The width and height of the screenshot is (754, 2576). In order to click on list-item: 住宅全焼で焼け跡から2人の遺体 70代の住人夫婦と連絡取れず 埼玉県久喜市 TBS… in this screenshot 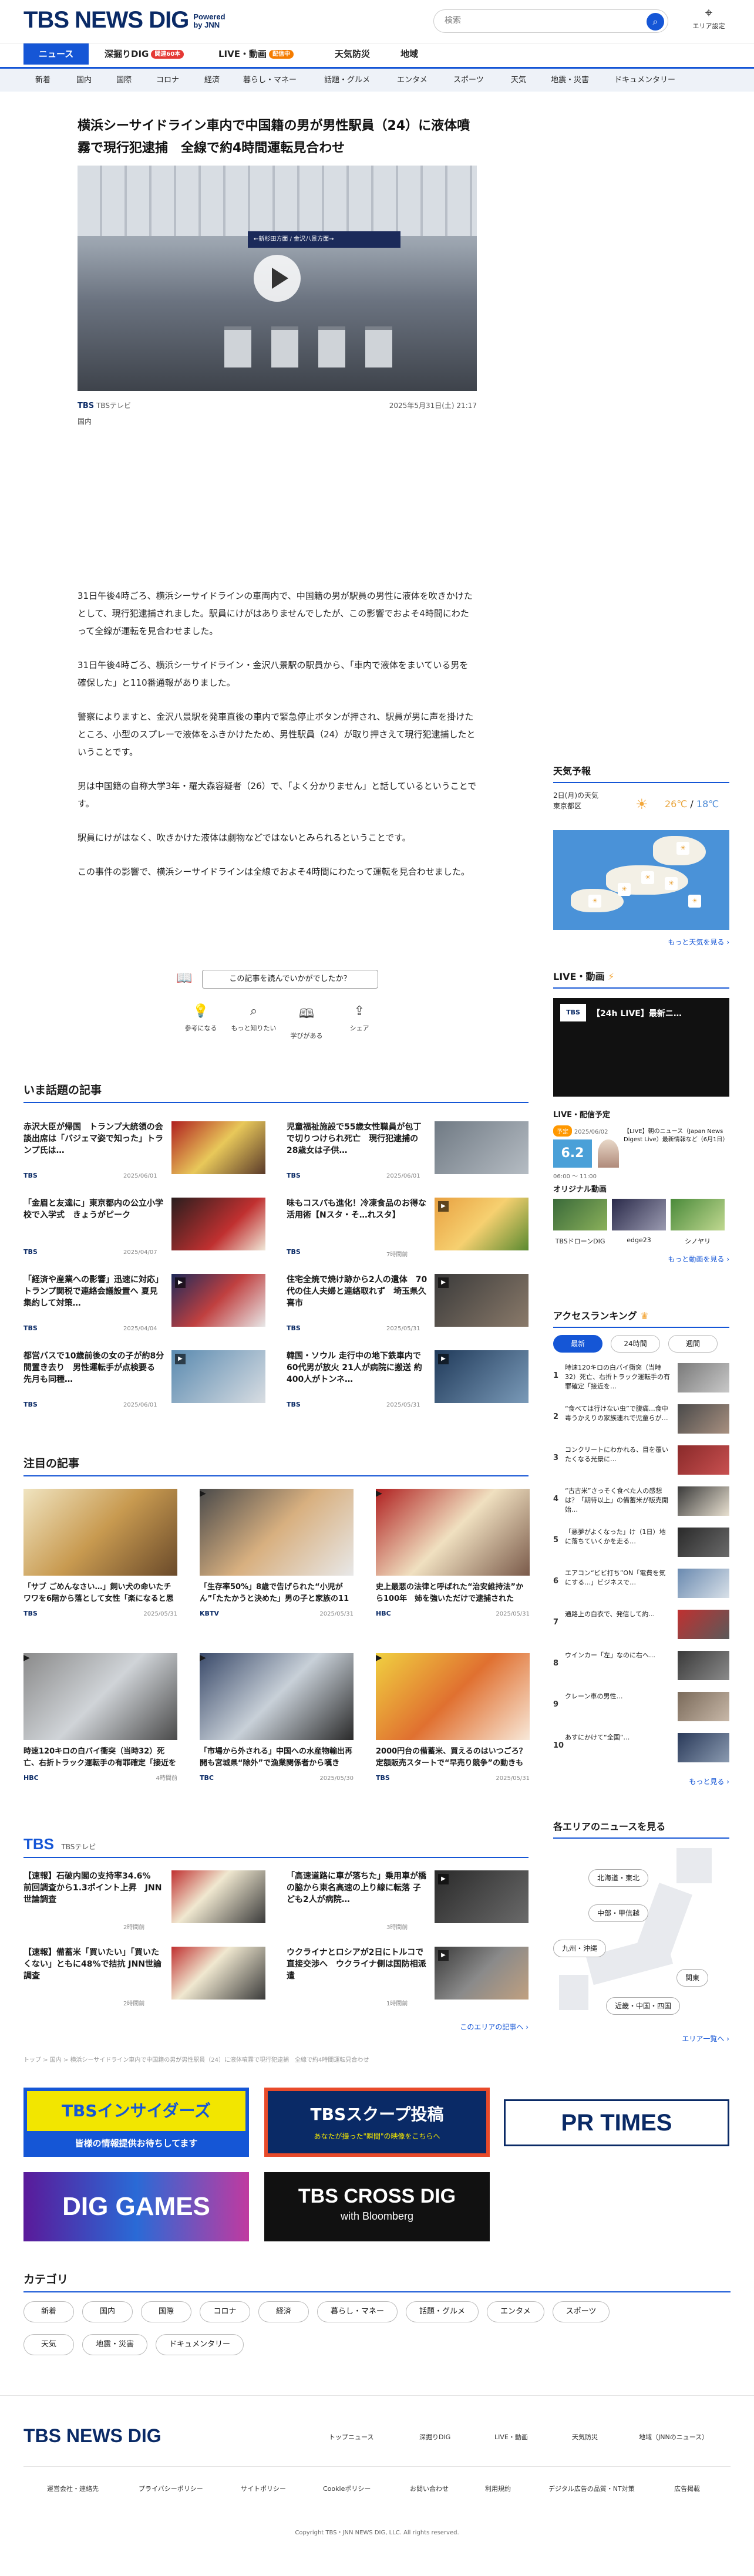, I will do `click(410, 1306)`.